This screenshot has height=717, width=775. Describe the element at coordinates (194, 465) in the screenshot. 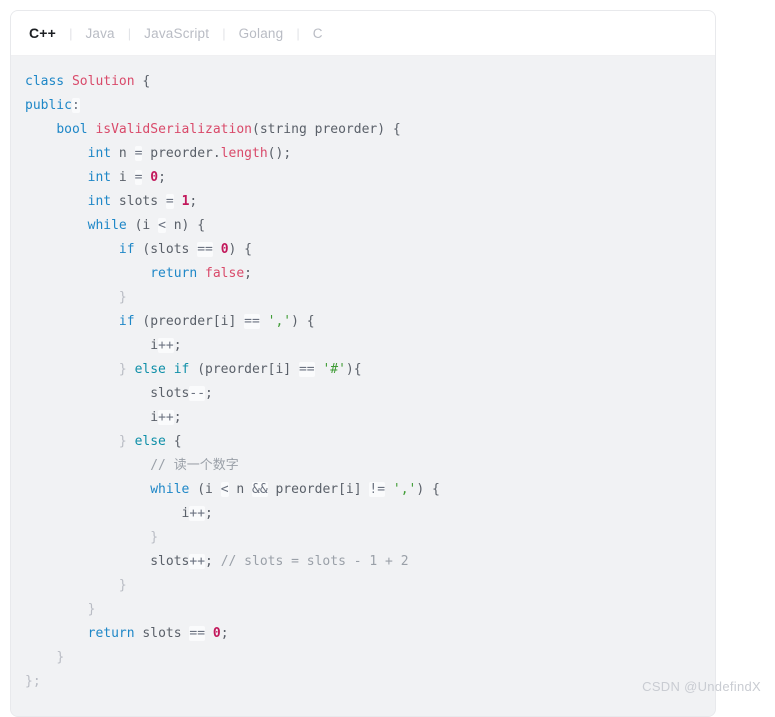

I see `code-token: // 读一个数字` at that location.